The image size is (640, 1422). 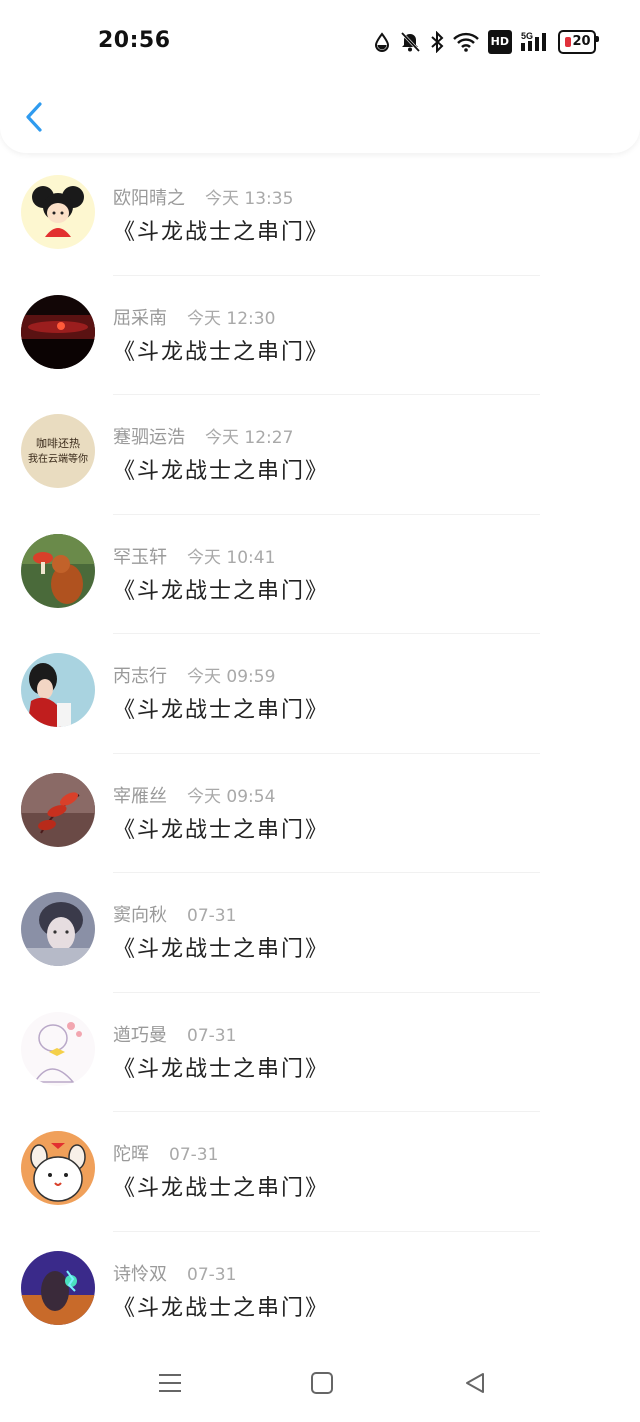 I want to click on row-meta: 遒巧曼 07-31, so click(x=174, y=1034).